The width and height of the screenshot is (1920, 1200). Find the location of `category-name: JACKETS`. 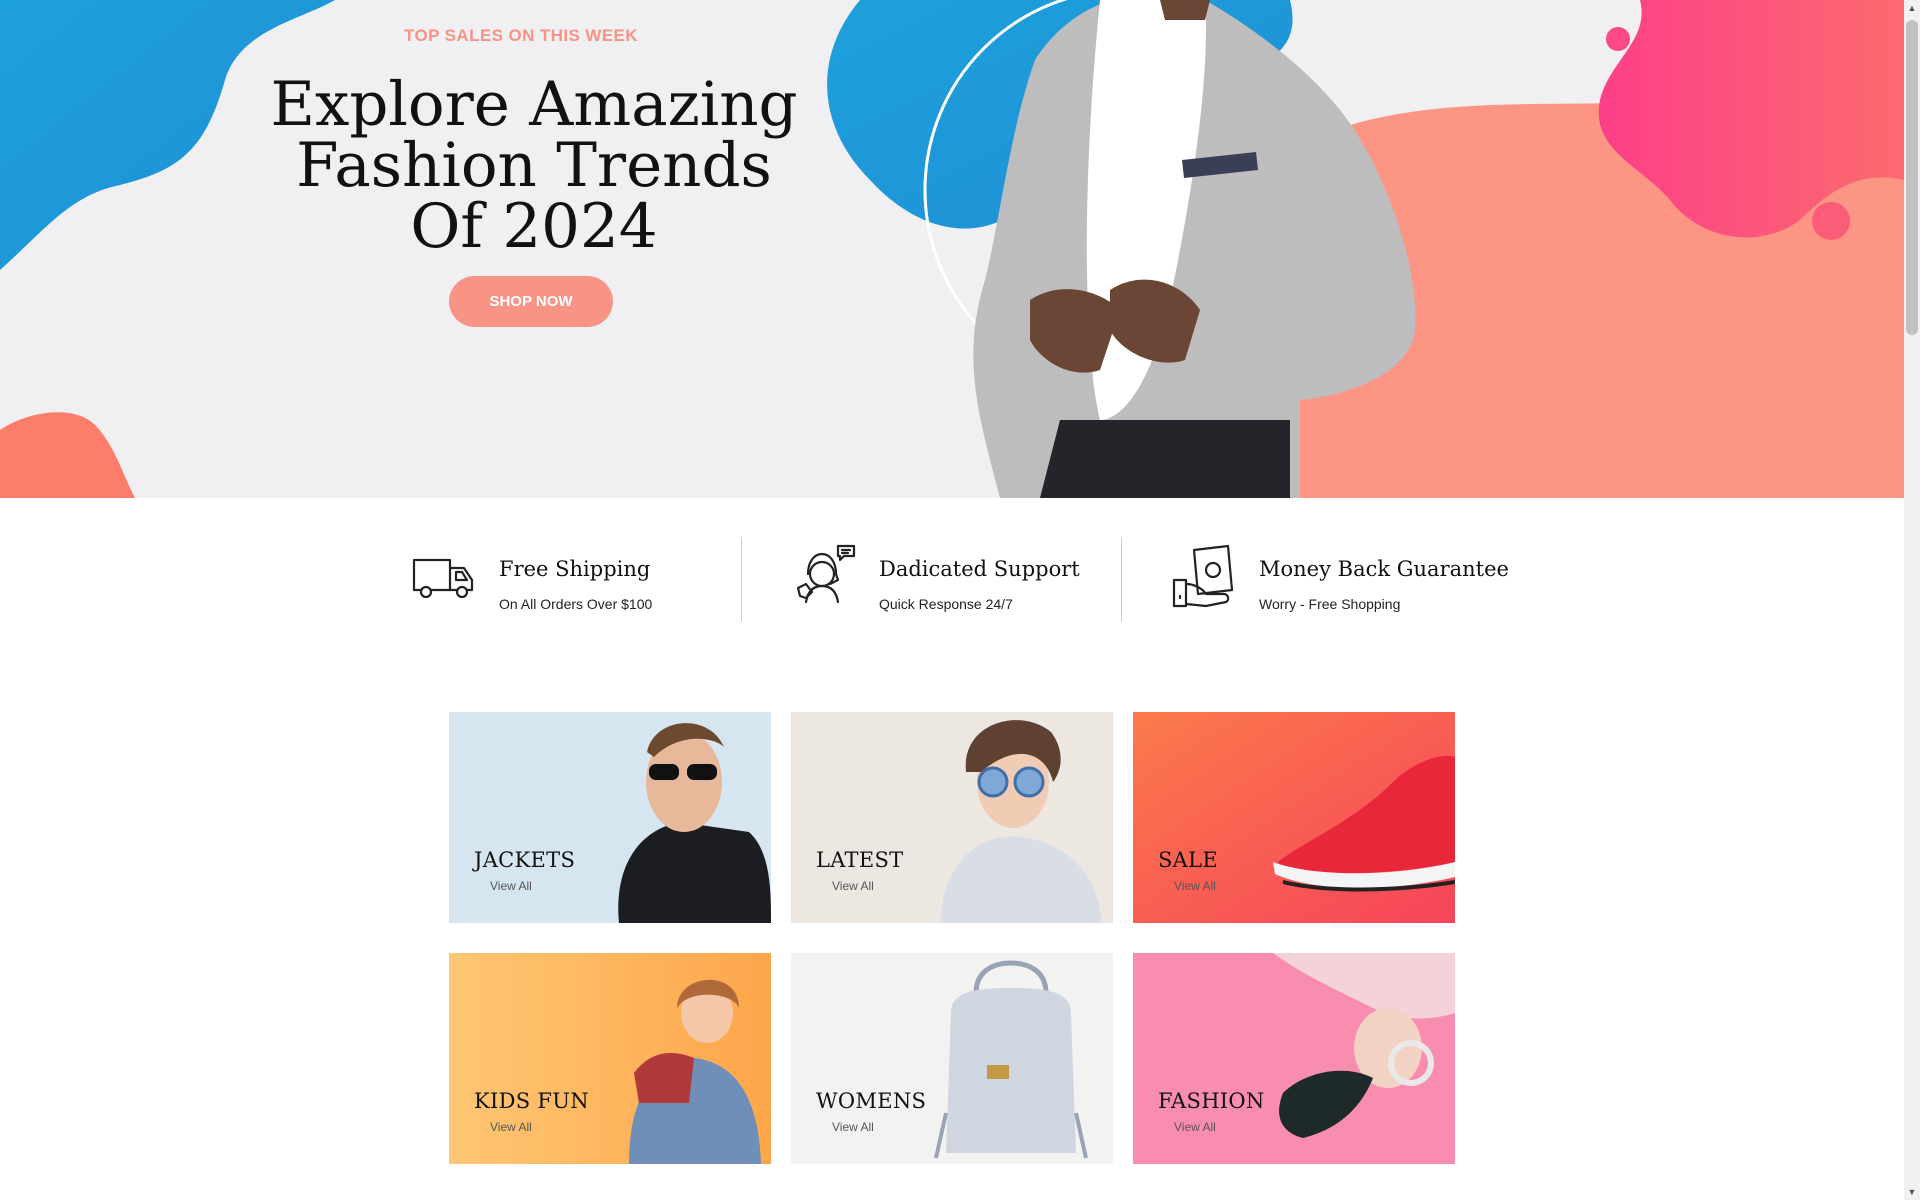

category-name: JACKETS is located at coordinates (525, 860).